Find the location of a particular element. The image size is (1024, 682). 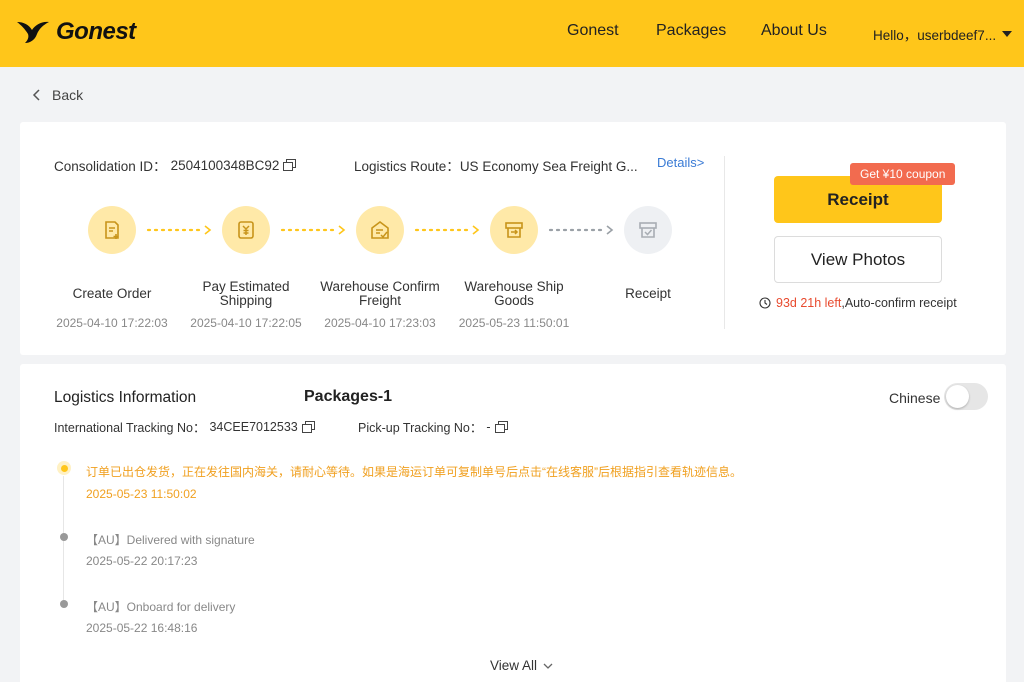

payment-icon is located at coordinates (246, 230).